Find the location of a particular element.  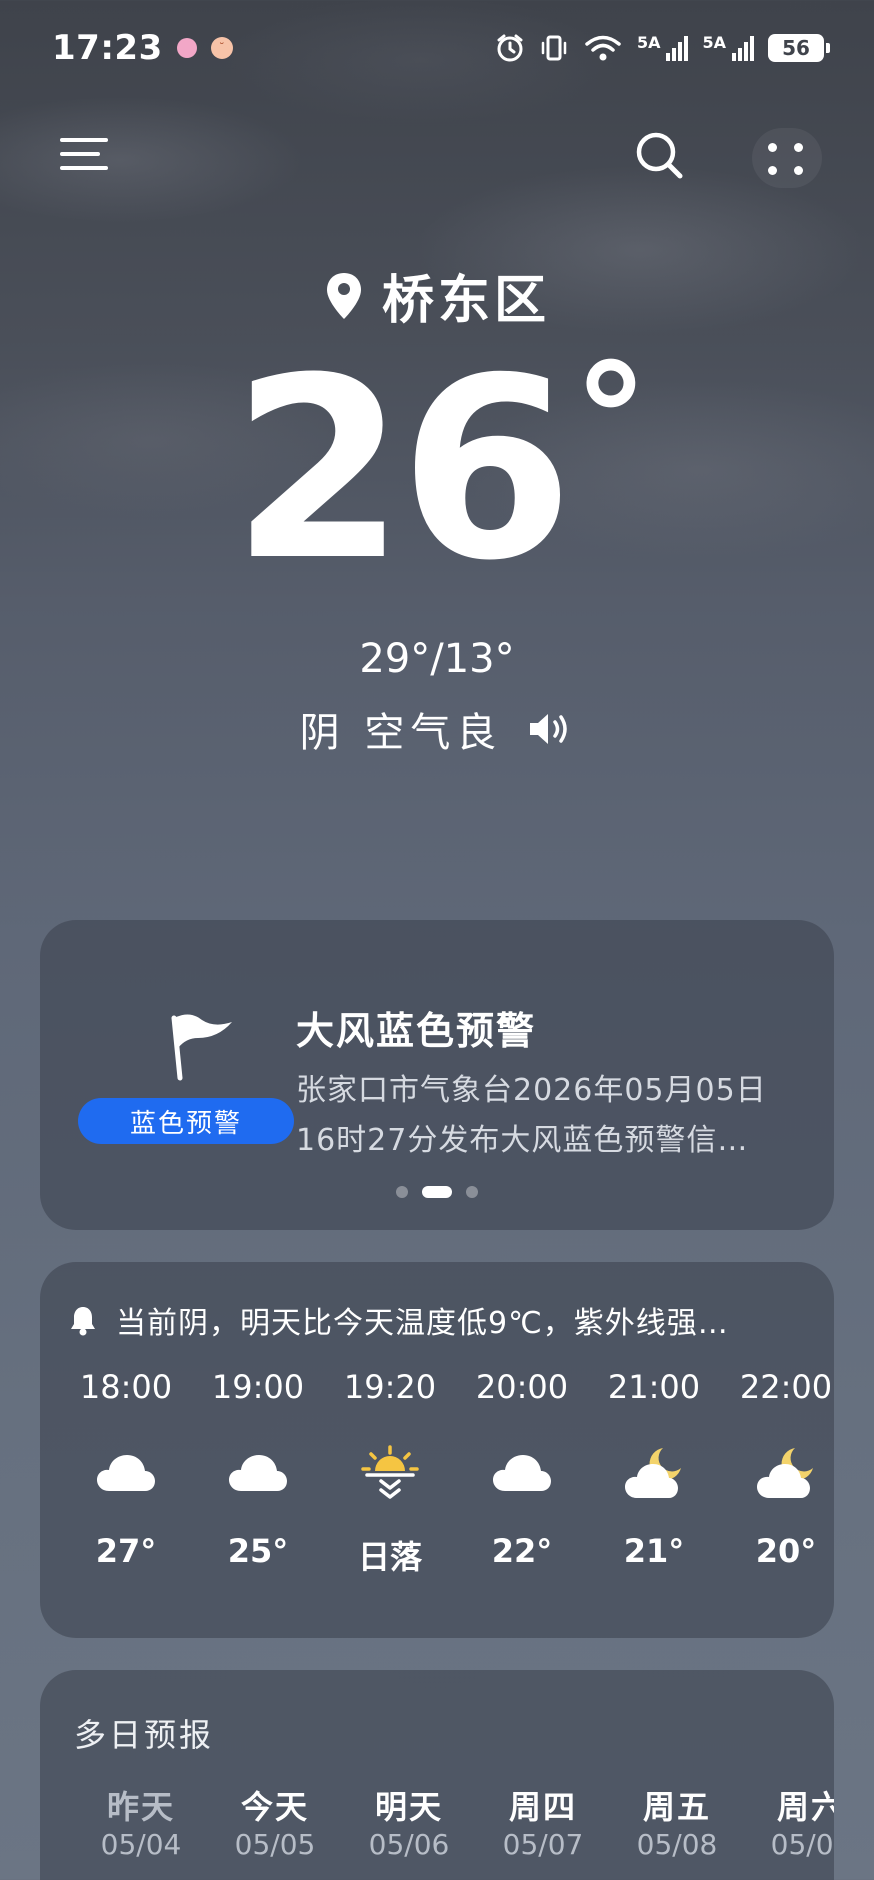

hour-item: 21:00 21° is located at coordinates (654, 1475).